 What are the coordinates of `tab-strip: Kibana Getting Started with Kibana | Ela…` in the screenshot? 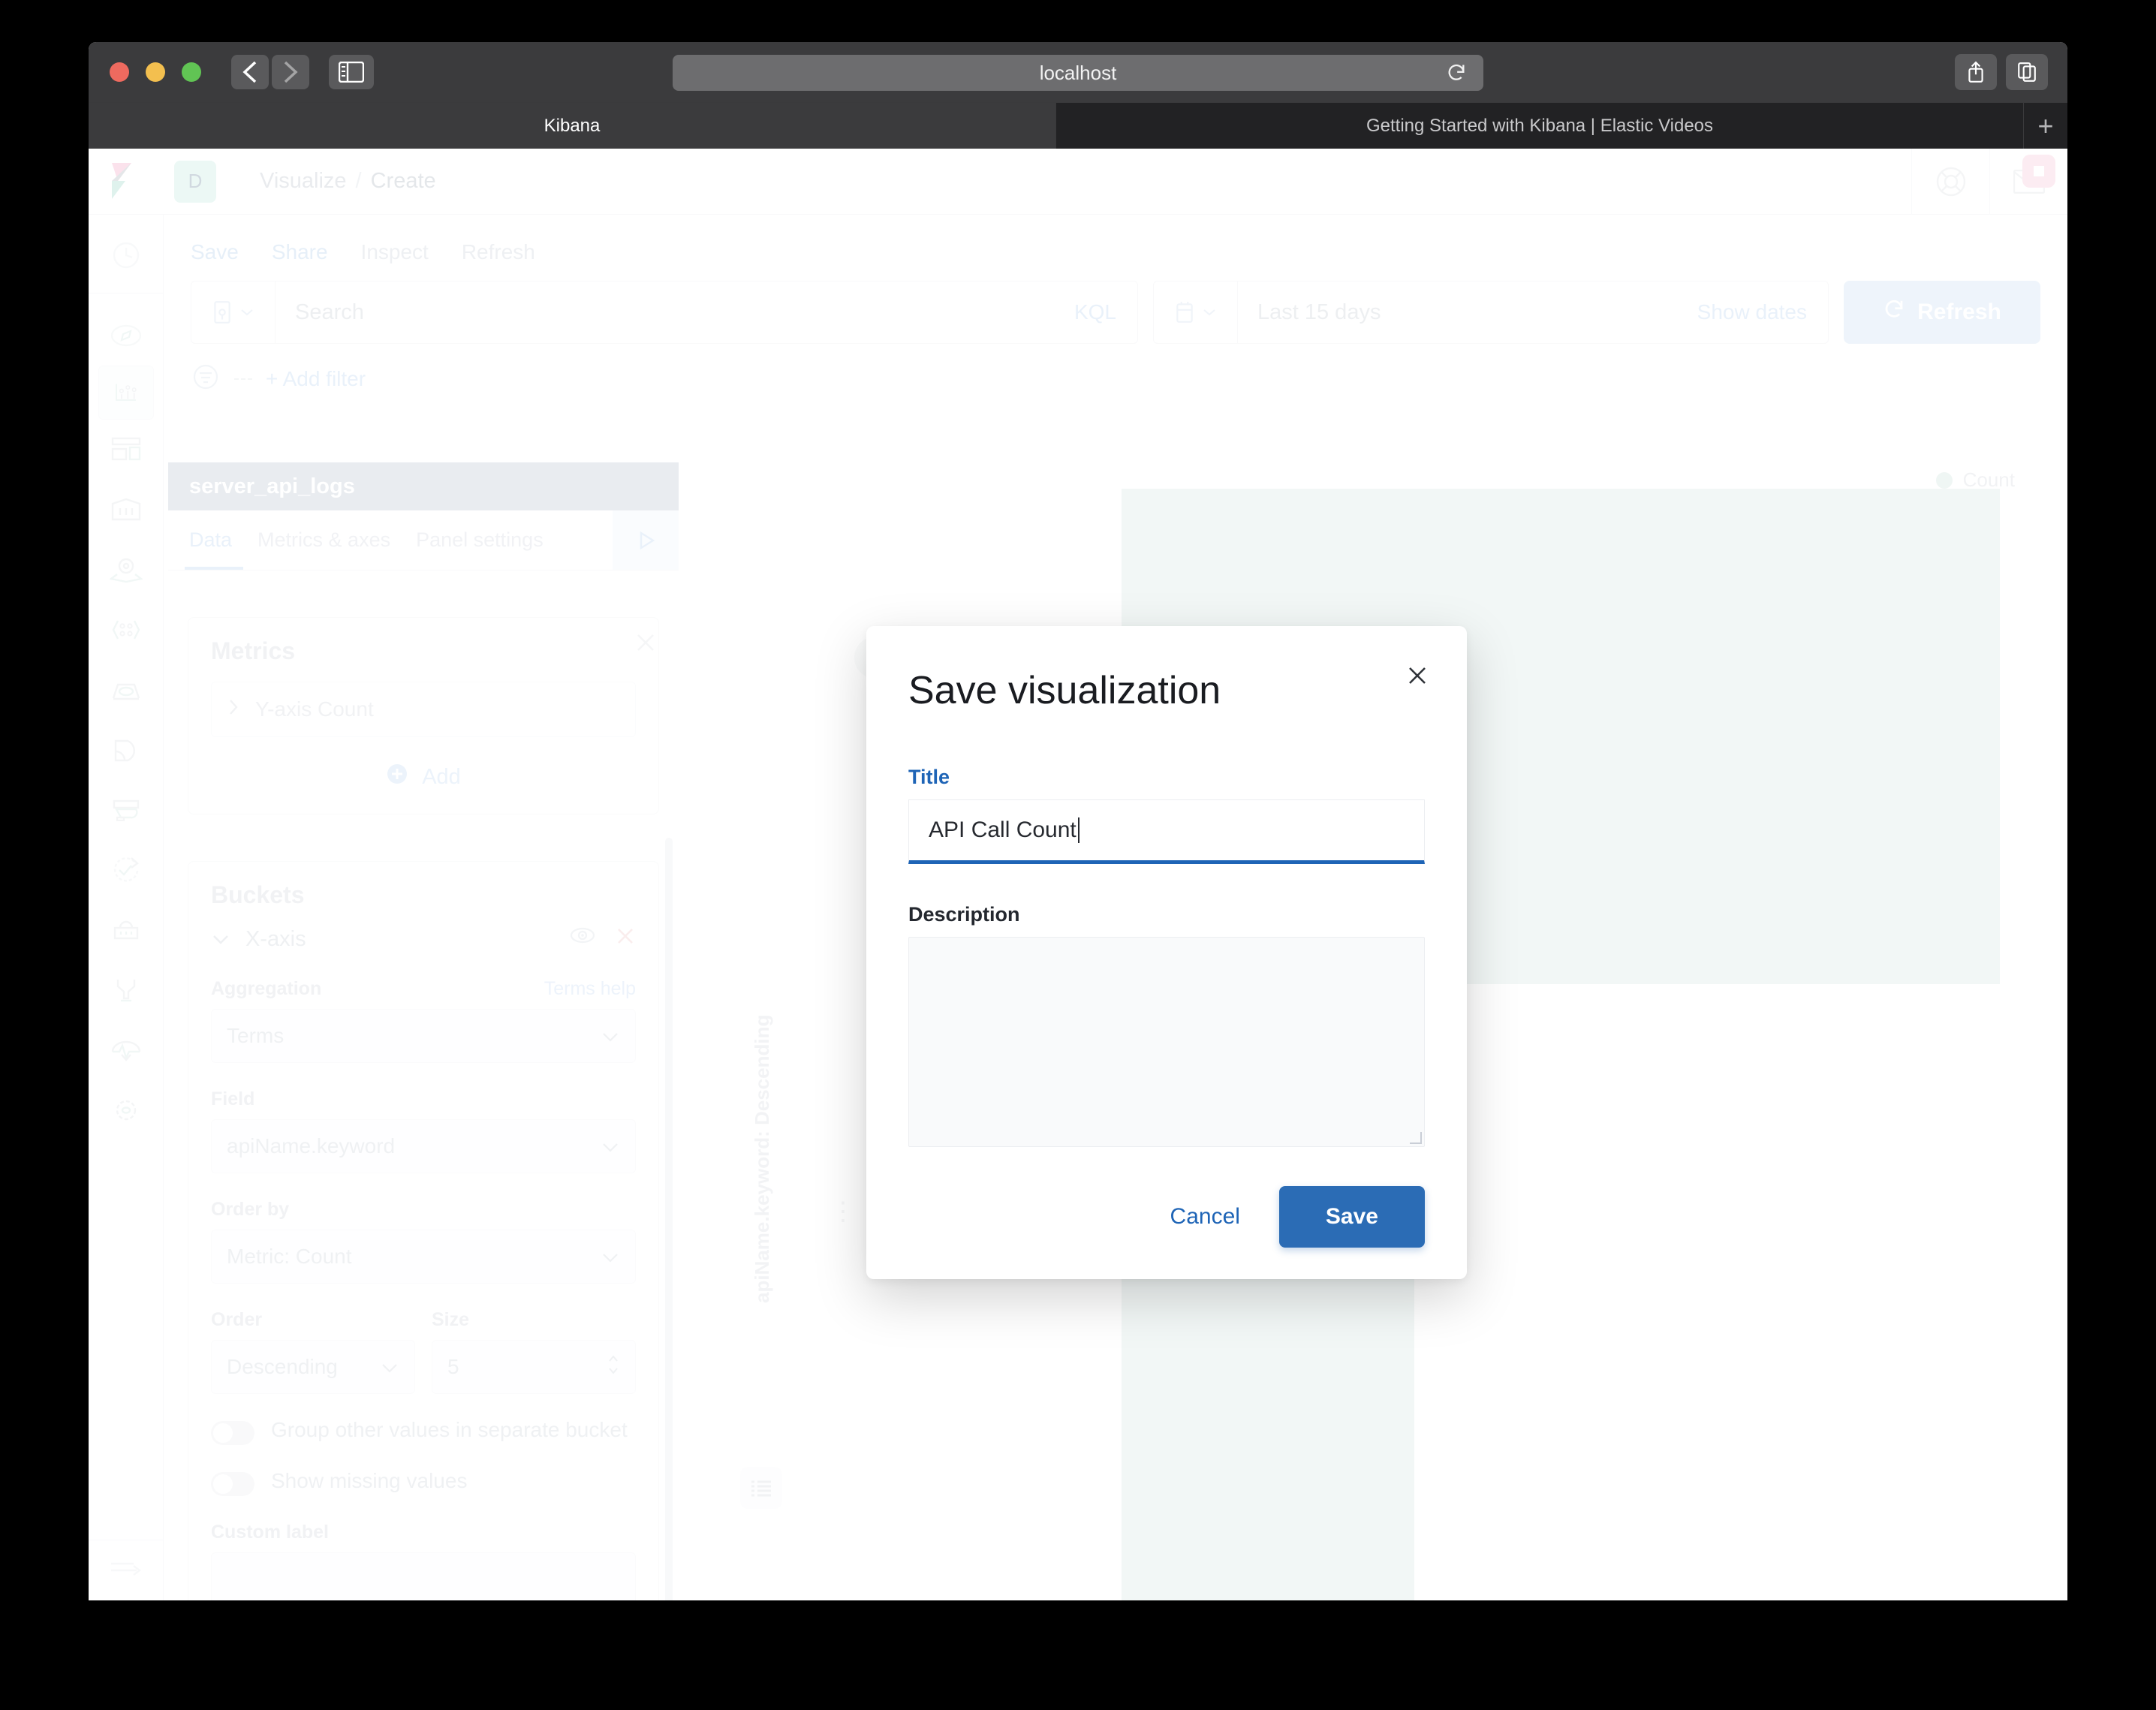 It's located at (1078, 125).